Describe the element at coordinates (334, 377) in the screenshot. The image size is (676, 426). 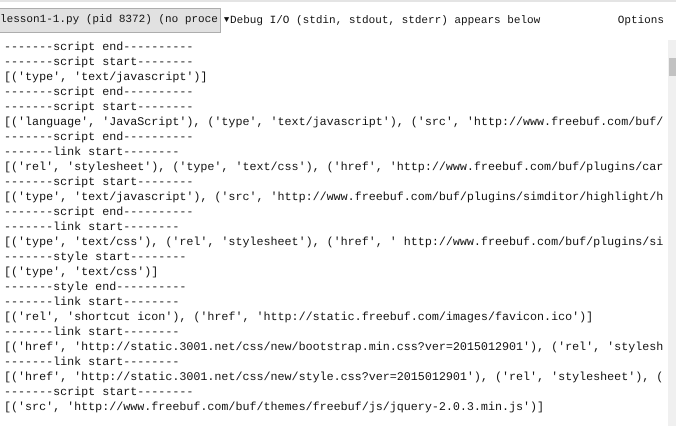
I see `output-line: [('href', 'http://static.3001.net/css/new/style.css?ver=2015012901'), ('rel', 'stylesheet'), (` at that location.